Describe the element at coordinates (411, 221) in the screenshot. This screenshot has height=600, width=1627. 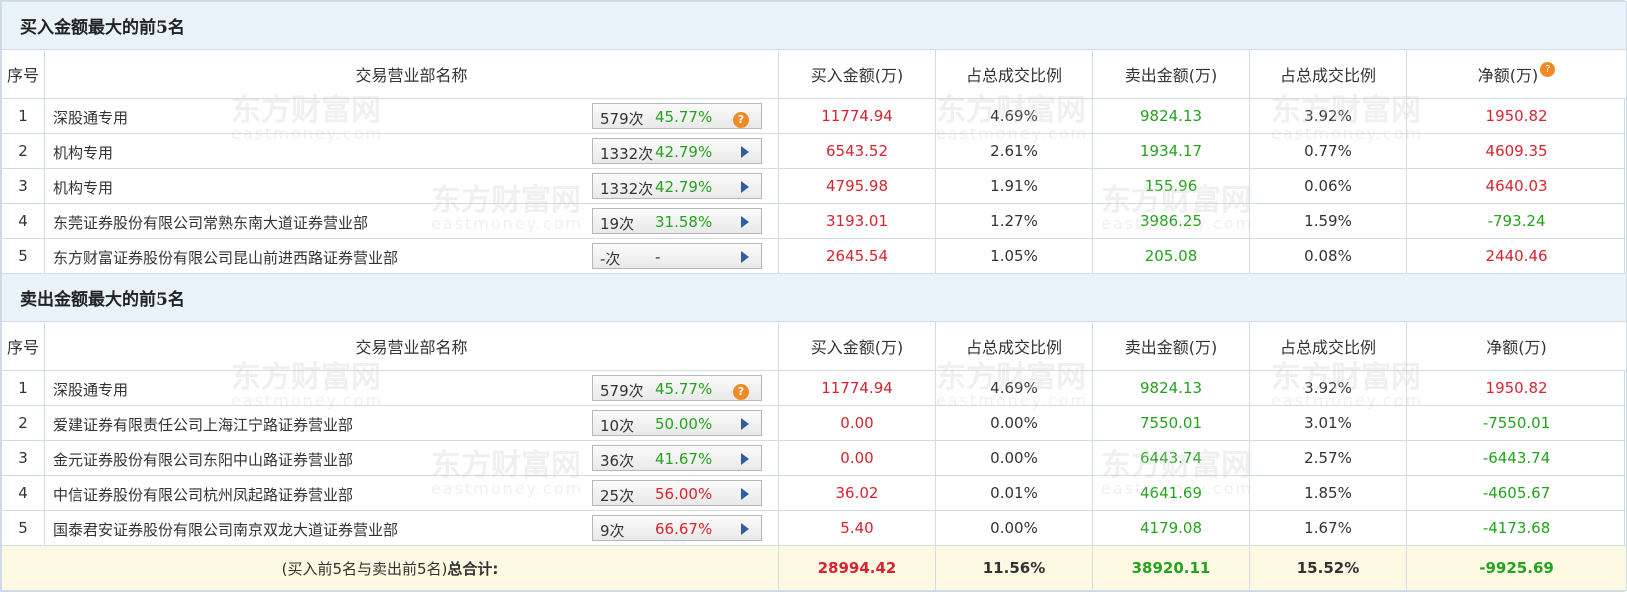
I see `branch-cell: 东莞证券股份有限公司常熟东南大道证券营业部 19次 31.58%` at that location.